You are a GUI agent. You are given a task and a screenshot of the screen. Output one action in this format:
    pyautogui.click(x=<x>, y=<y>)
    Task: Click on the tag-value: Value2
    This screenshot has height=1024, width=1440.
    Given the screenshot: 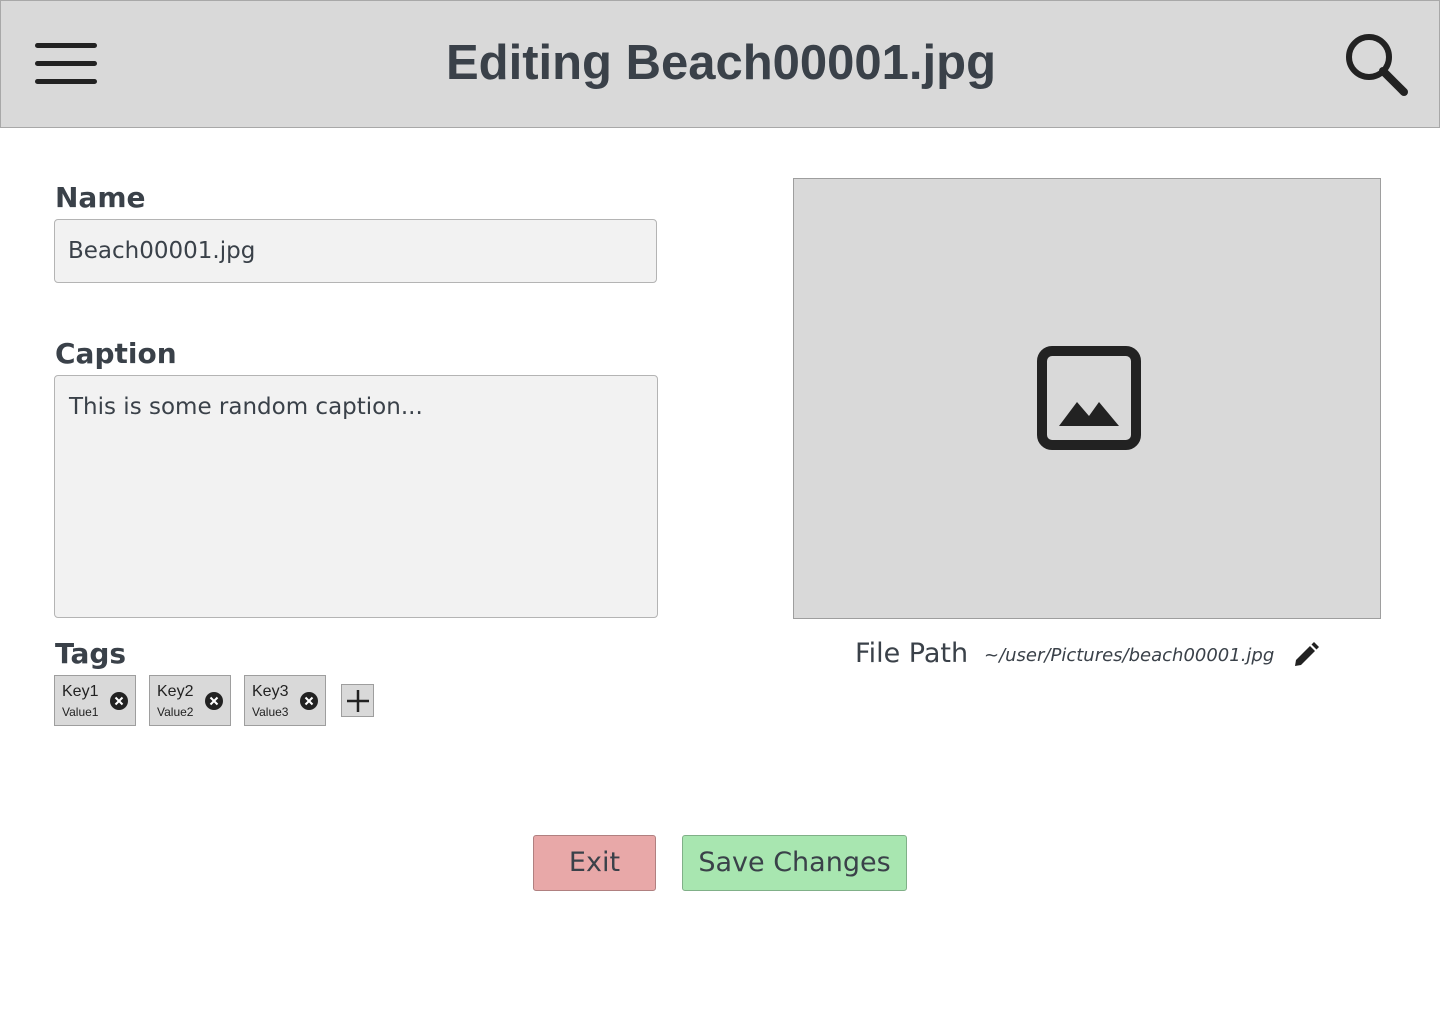 What is the action you would take?
    pyautogui.click(x=175, y=712)
    